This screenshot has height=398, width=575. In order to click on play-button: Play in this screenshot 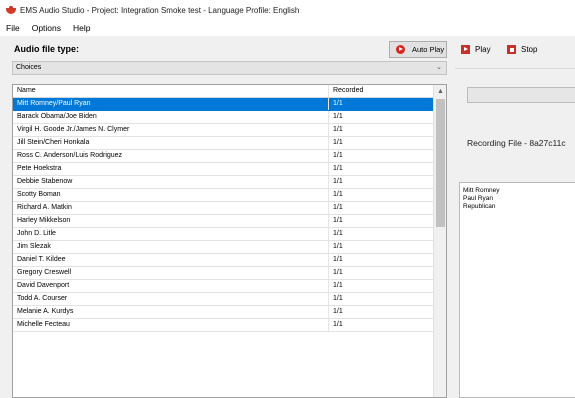, I will do `click(476, 49)`.